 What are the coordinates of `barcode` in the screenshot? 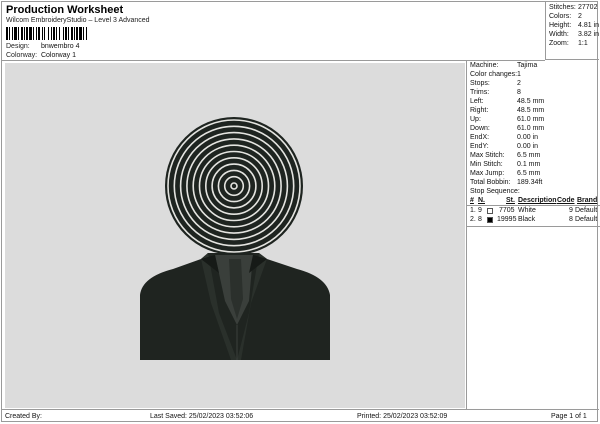 It's located at (58, 33).